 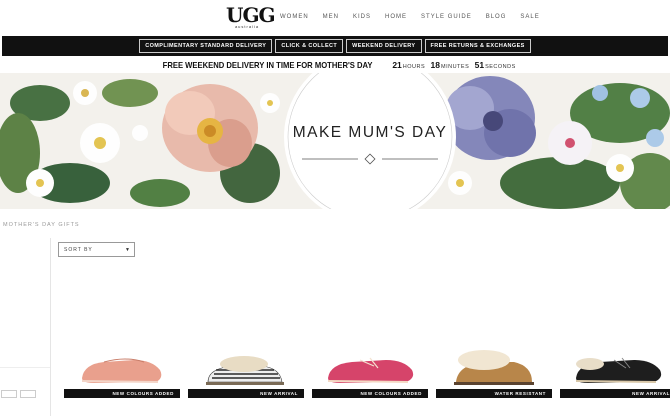 I want to click on sidebar-divider, so click(x=50, y=327).